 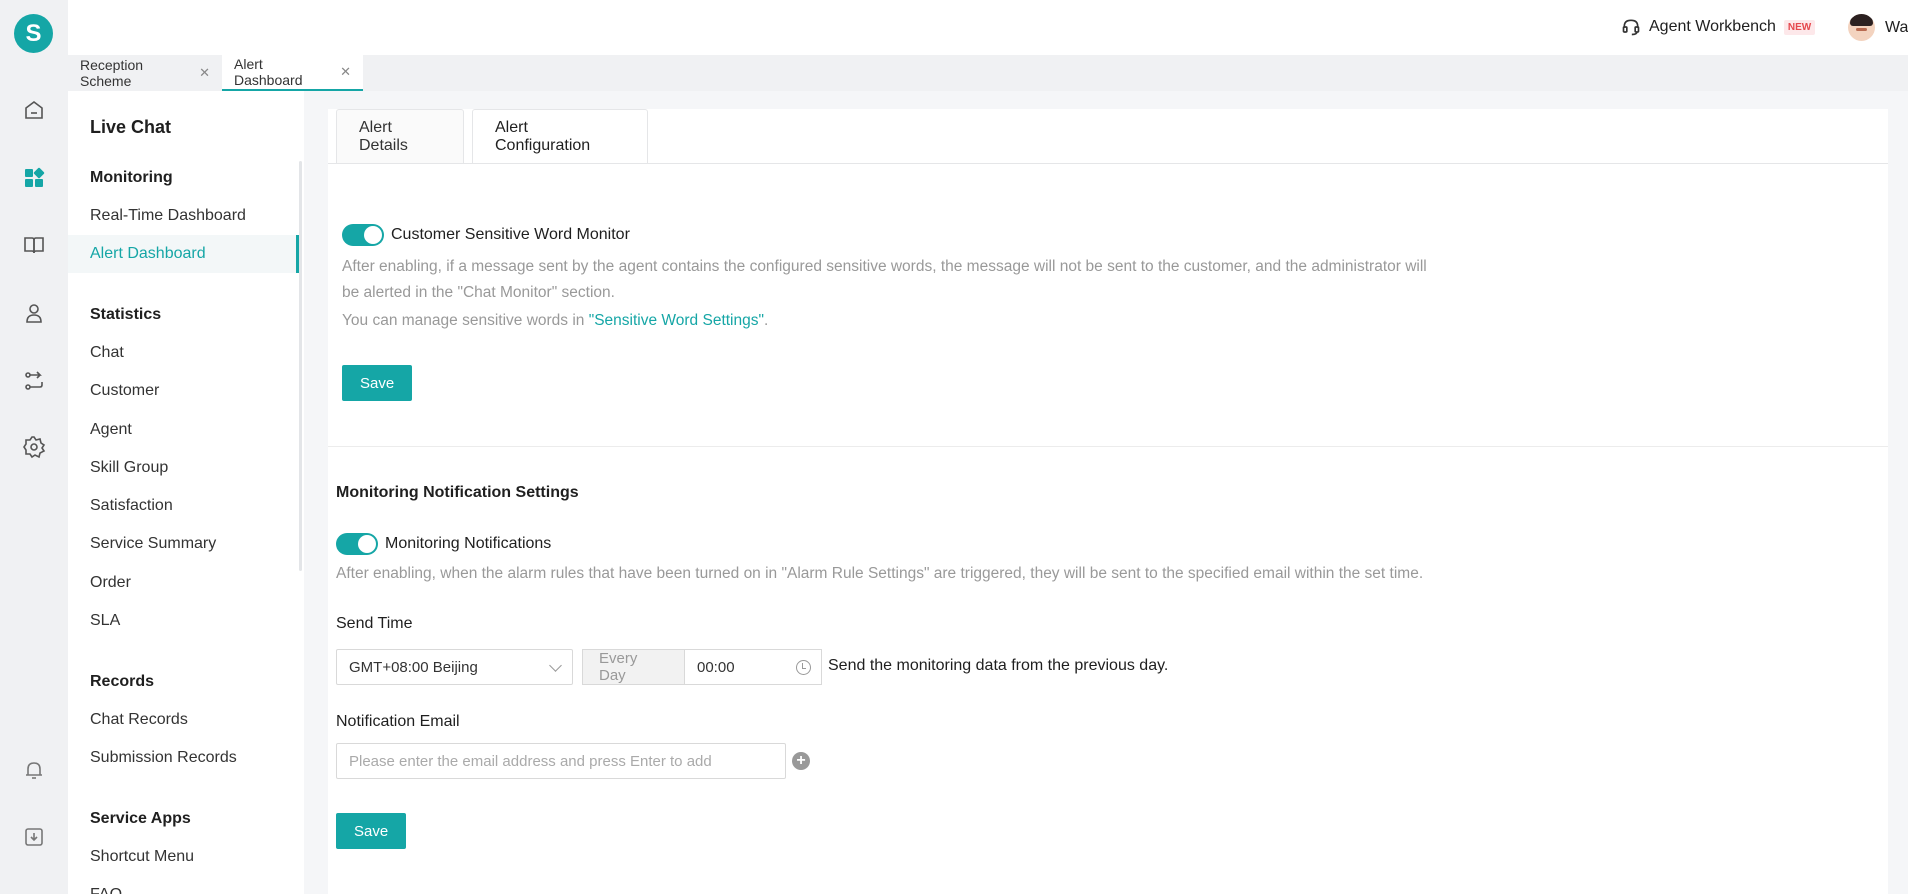 What do you see at coordinates (183, 758) in the screenshot?
I see `sidebar-item-submission-records: Submission Records` at bounding box center [183, 758].